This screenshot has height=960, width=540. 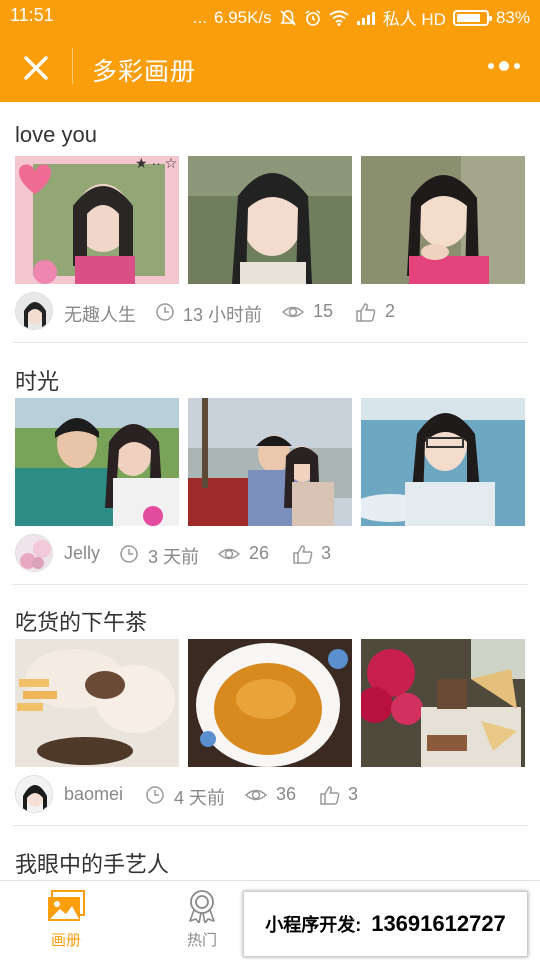 I want to click on status-time: 11:51, so click(x=32, y=15).